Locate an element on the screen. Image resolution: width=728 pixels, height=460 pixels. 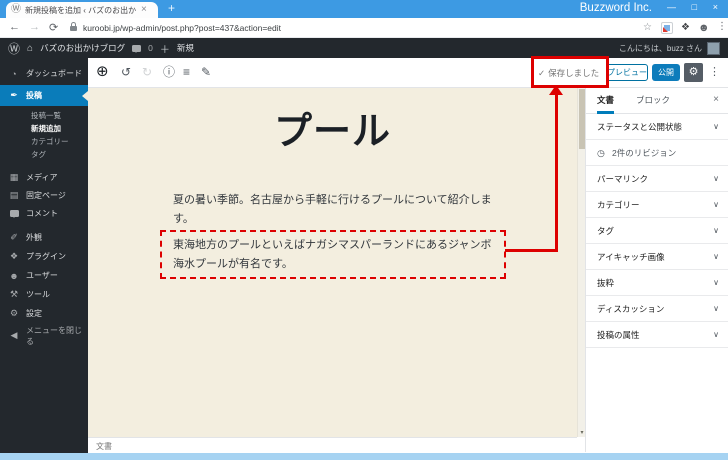
tab-title: 新規投稿を追加 ‹ バズのお出かけブ is located at coordinates (81, 10).